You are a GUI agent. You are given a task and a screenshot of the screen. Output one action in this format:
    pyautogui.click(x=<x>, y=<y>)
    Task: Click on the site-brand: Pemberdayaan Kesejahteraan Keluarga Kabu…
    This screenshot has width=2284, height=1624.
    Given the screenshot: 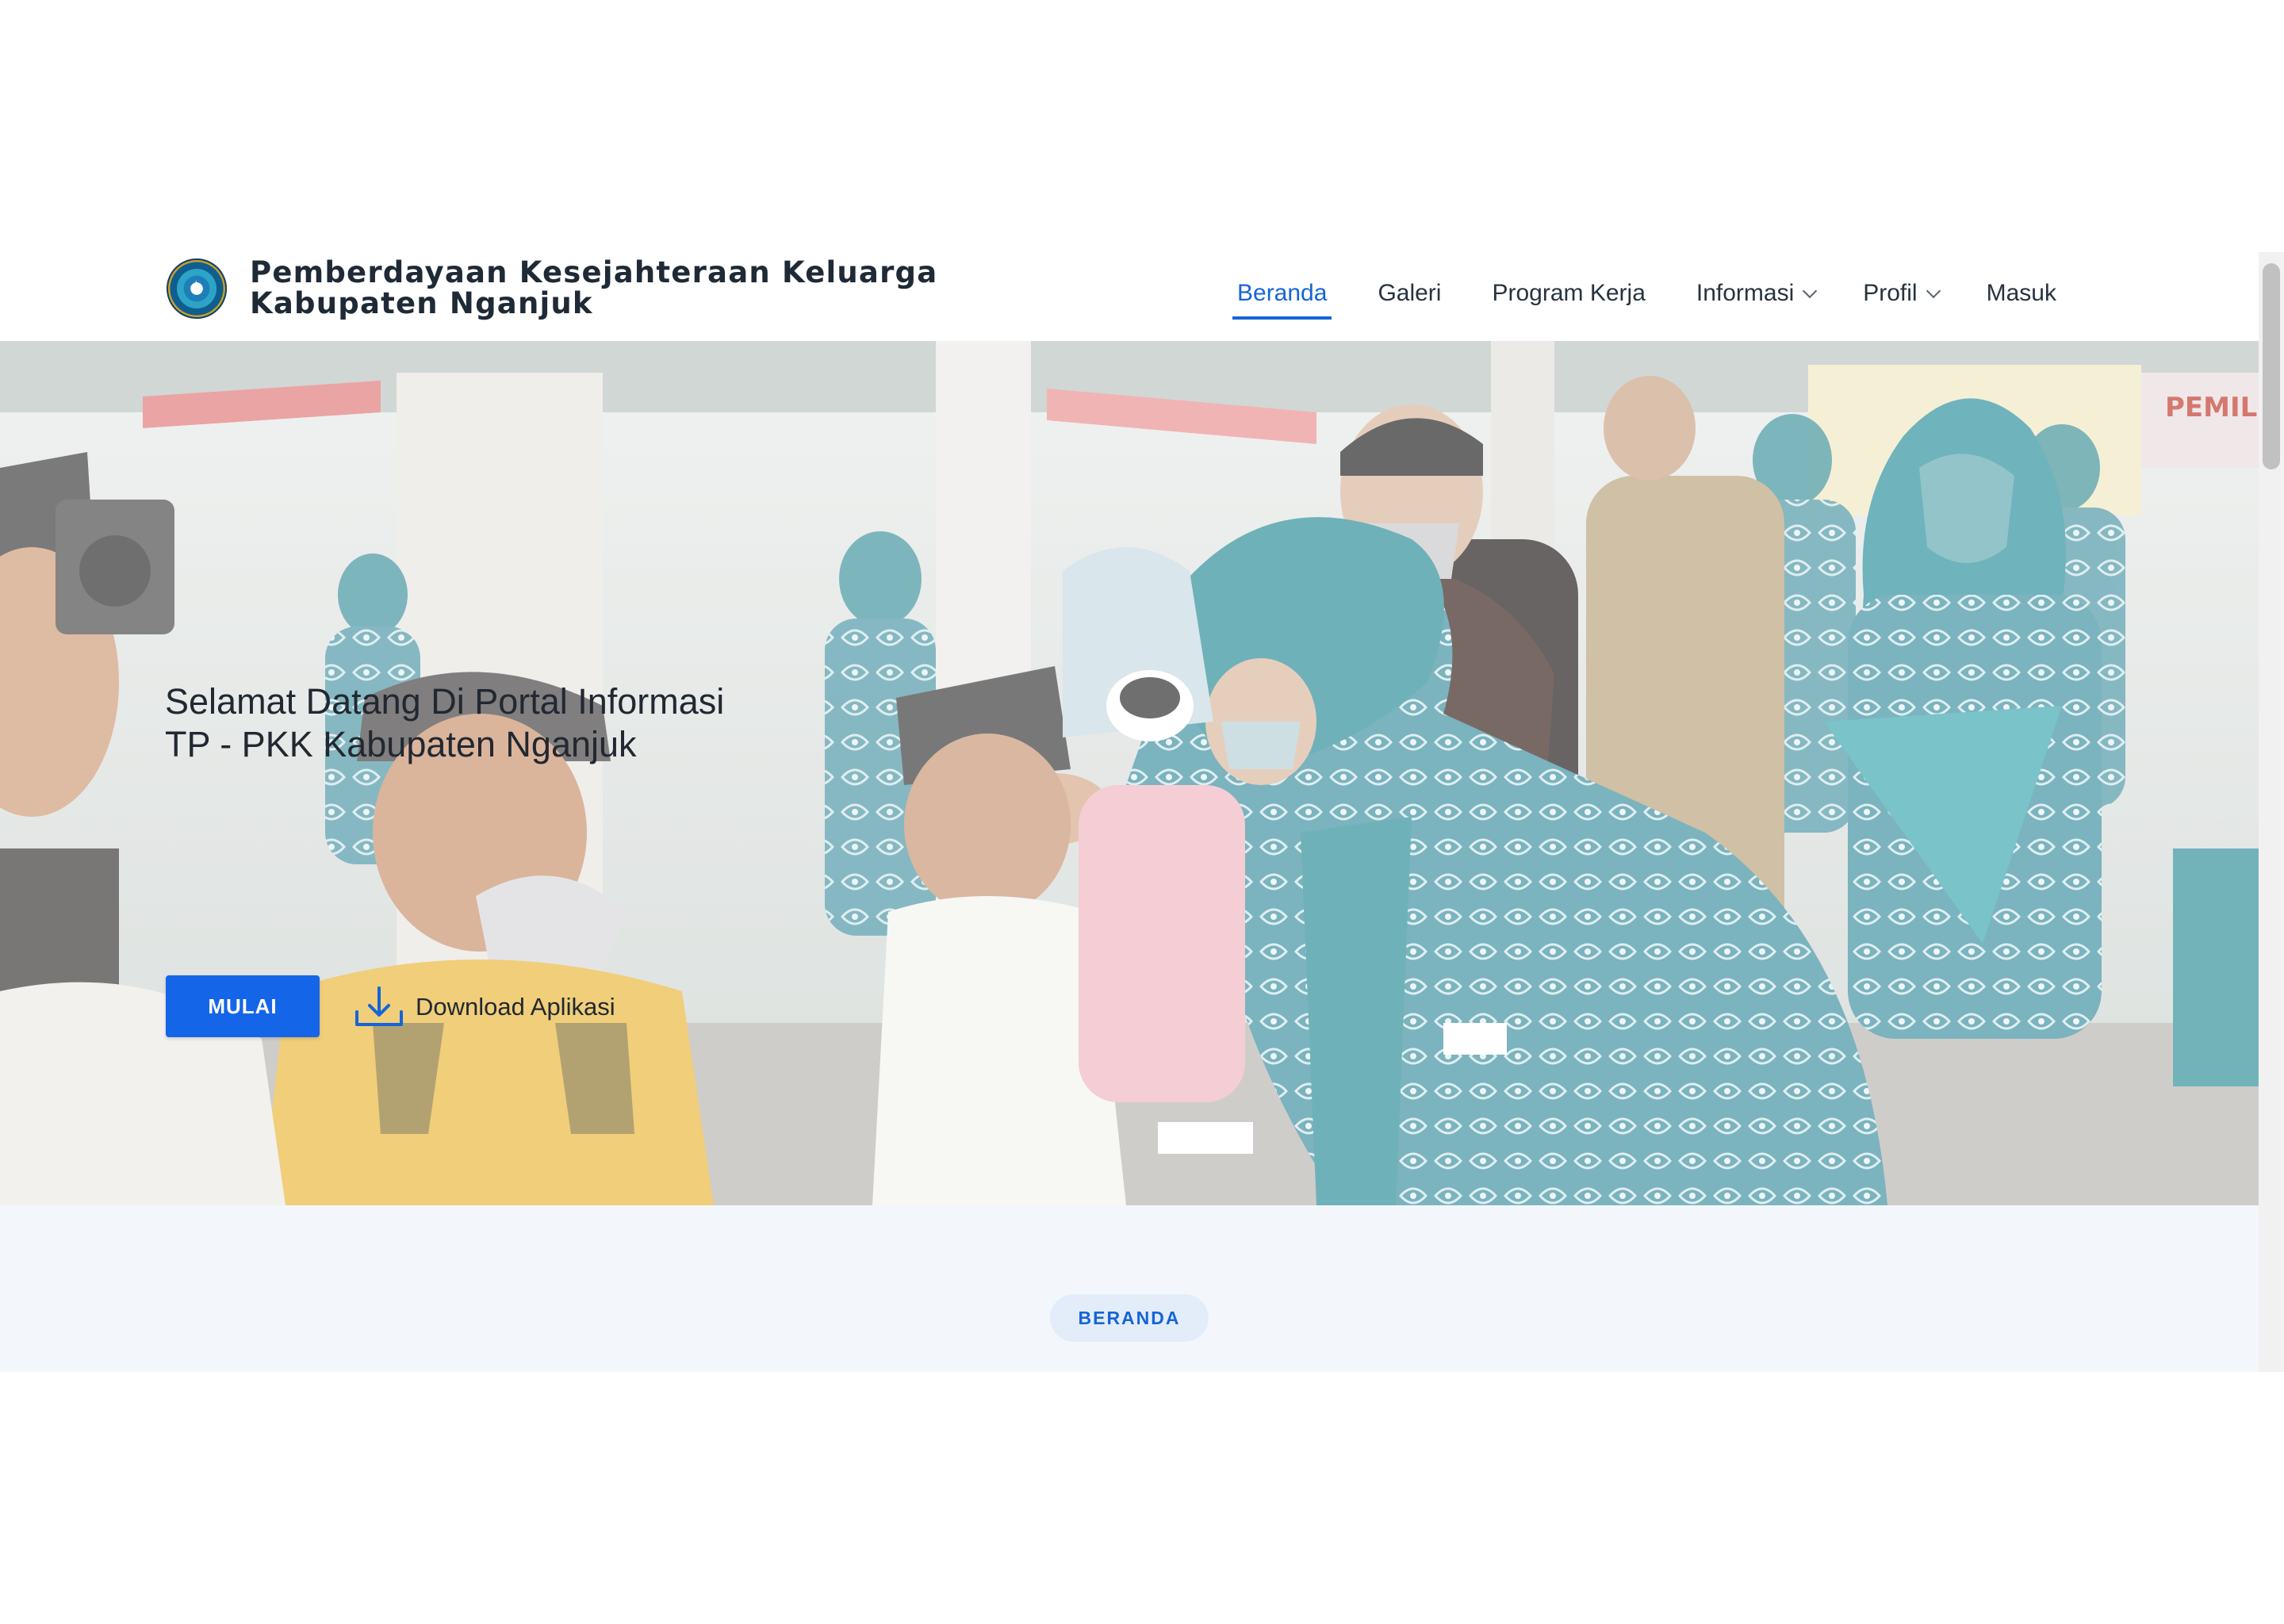 What is the action you would take?
    pyautogui.click(x=593, y=288)
    